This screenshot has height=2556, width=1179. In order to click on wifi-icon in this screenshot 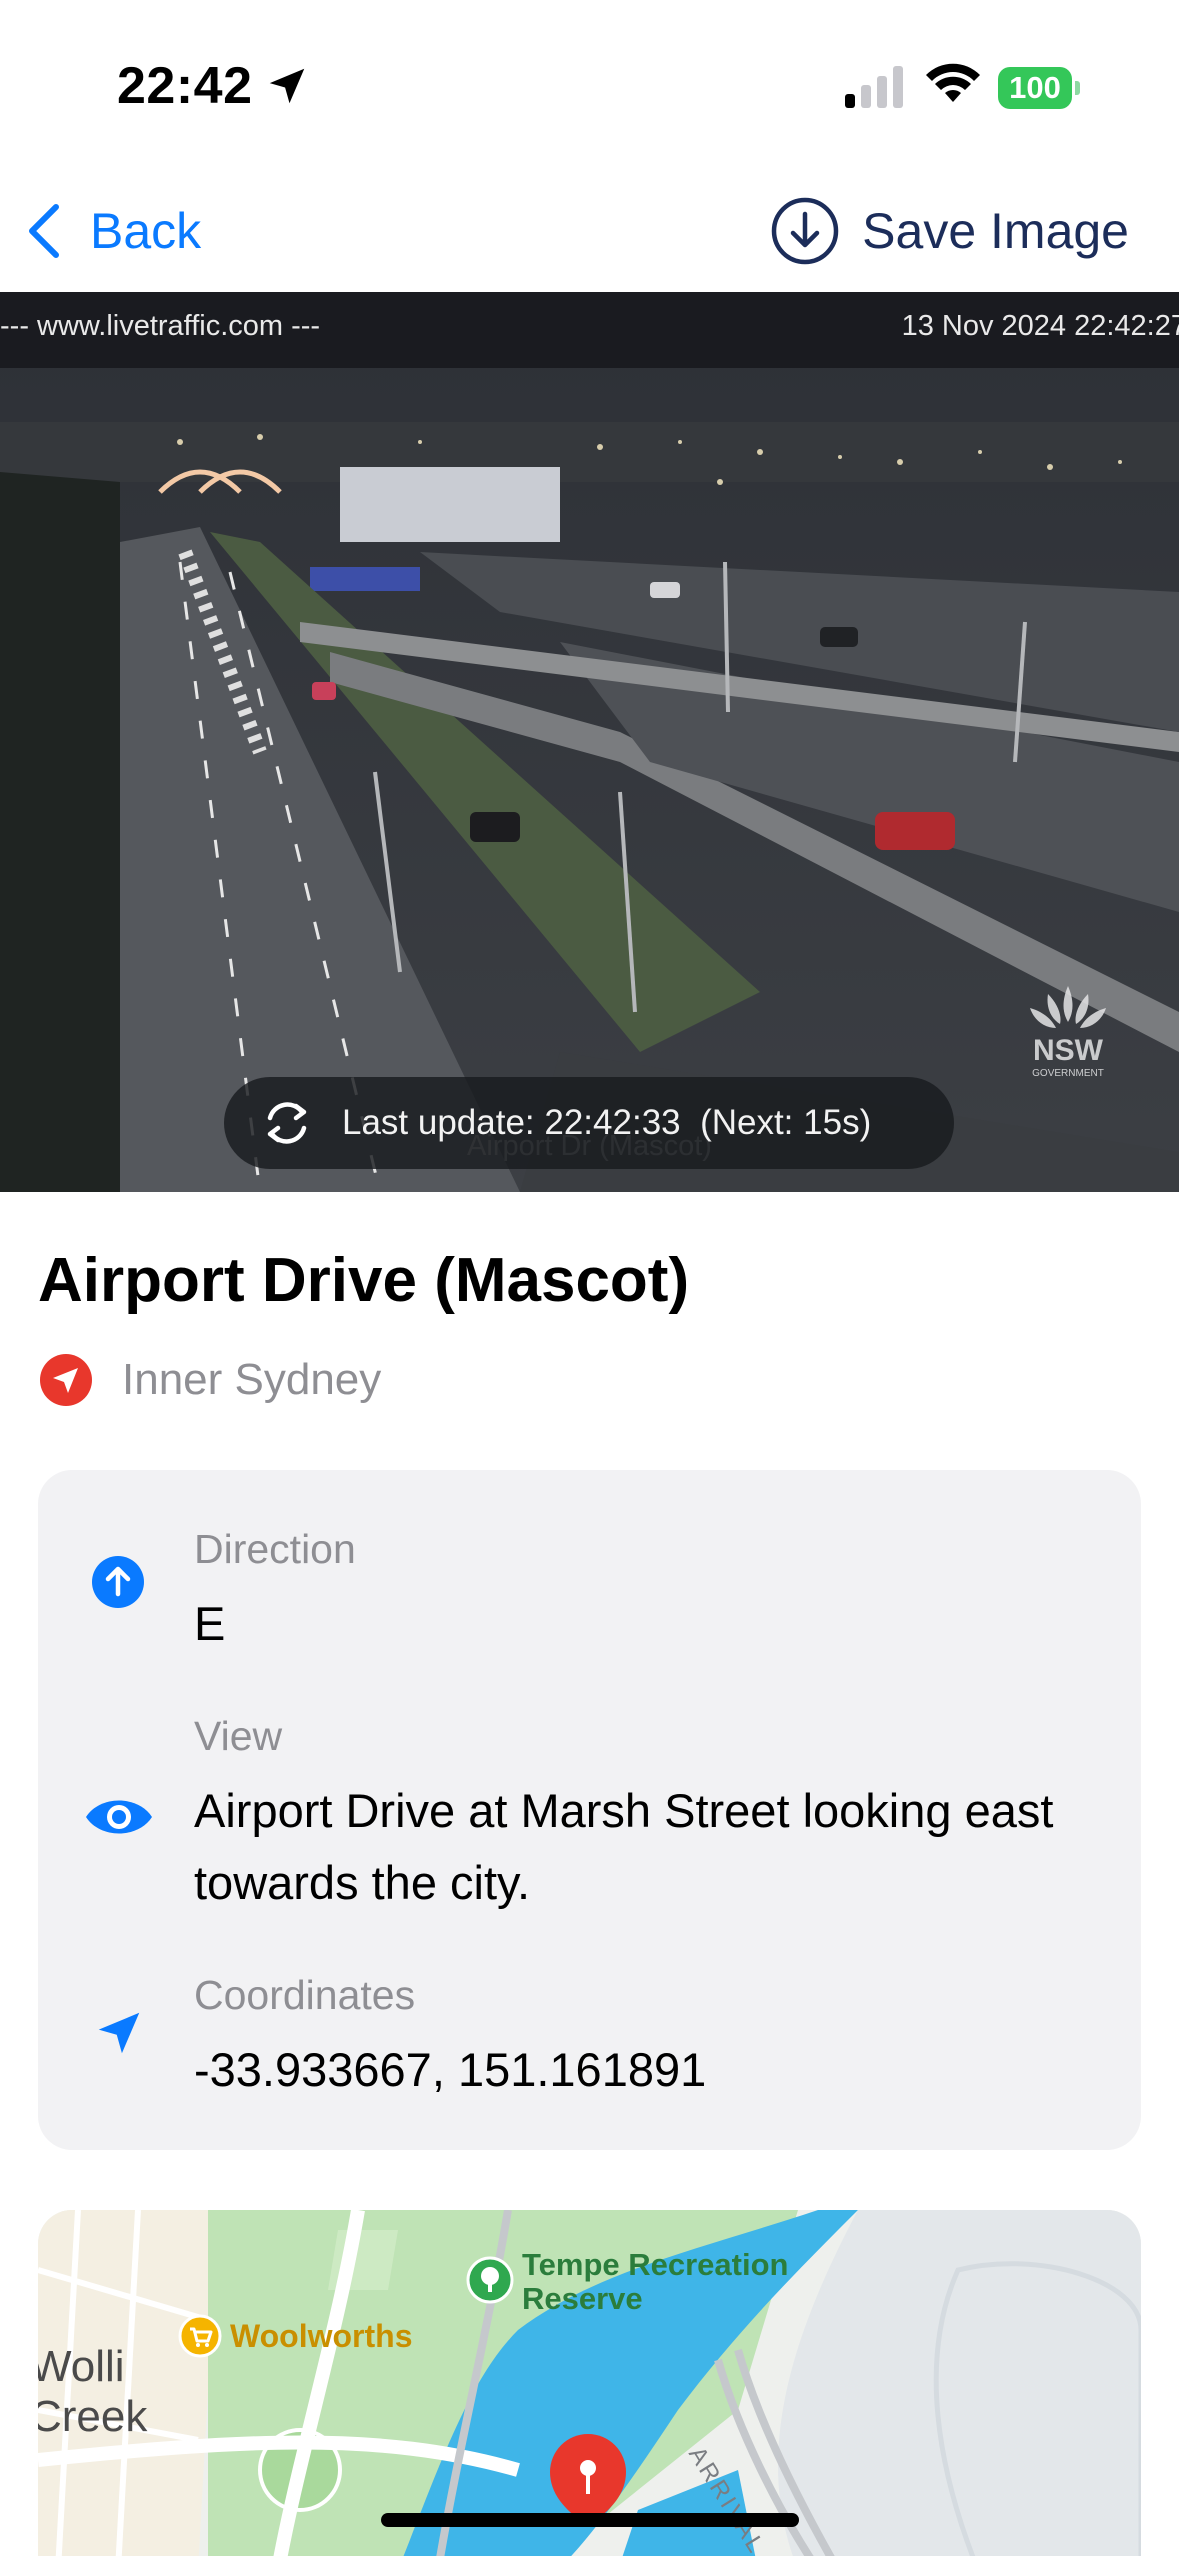, I will do `click(953, 82)`.